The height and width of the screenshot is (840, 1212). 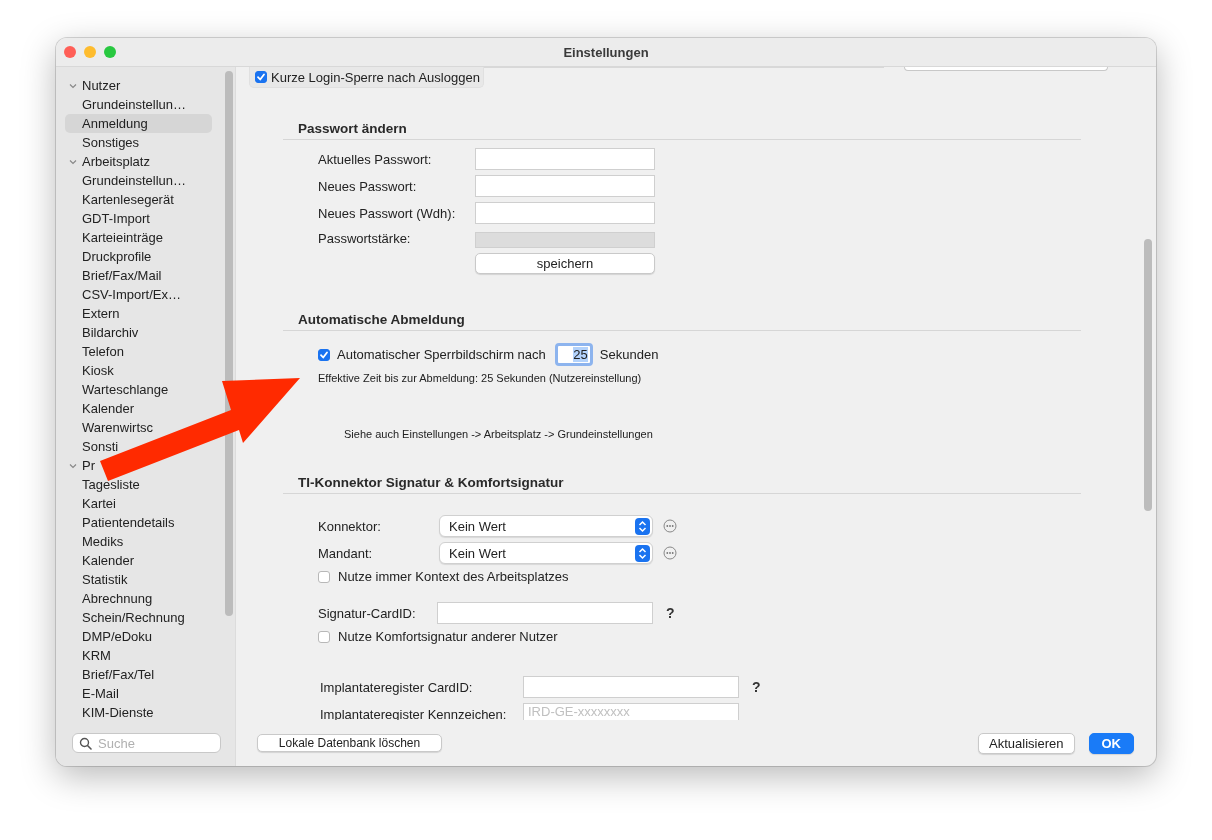 What do you see at coordinates (629, 354) in the screenshot?
I see `unit-label: Sekunden` at bounding box center [629, 354].